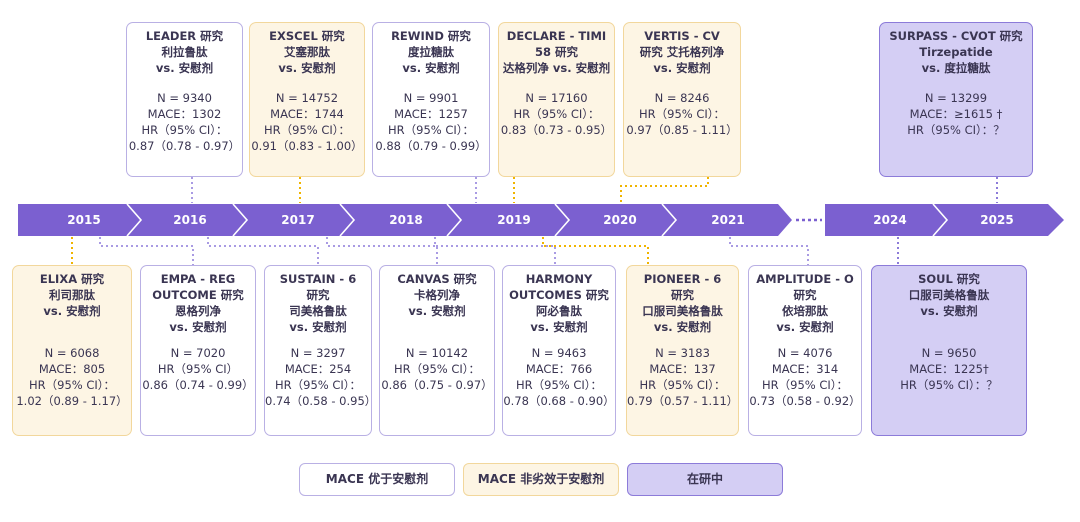 The width and height of the screenshot is (1080, 522). I want to click on trial-stats: N = 8246 HR（95% CI）： 0.97（0.85 - 1.11）, so click(682, 114).